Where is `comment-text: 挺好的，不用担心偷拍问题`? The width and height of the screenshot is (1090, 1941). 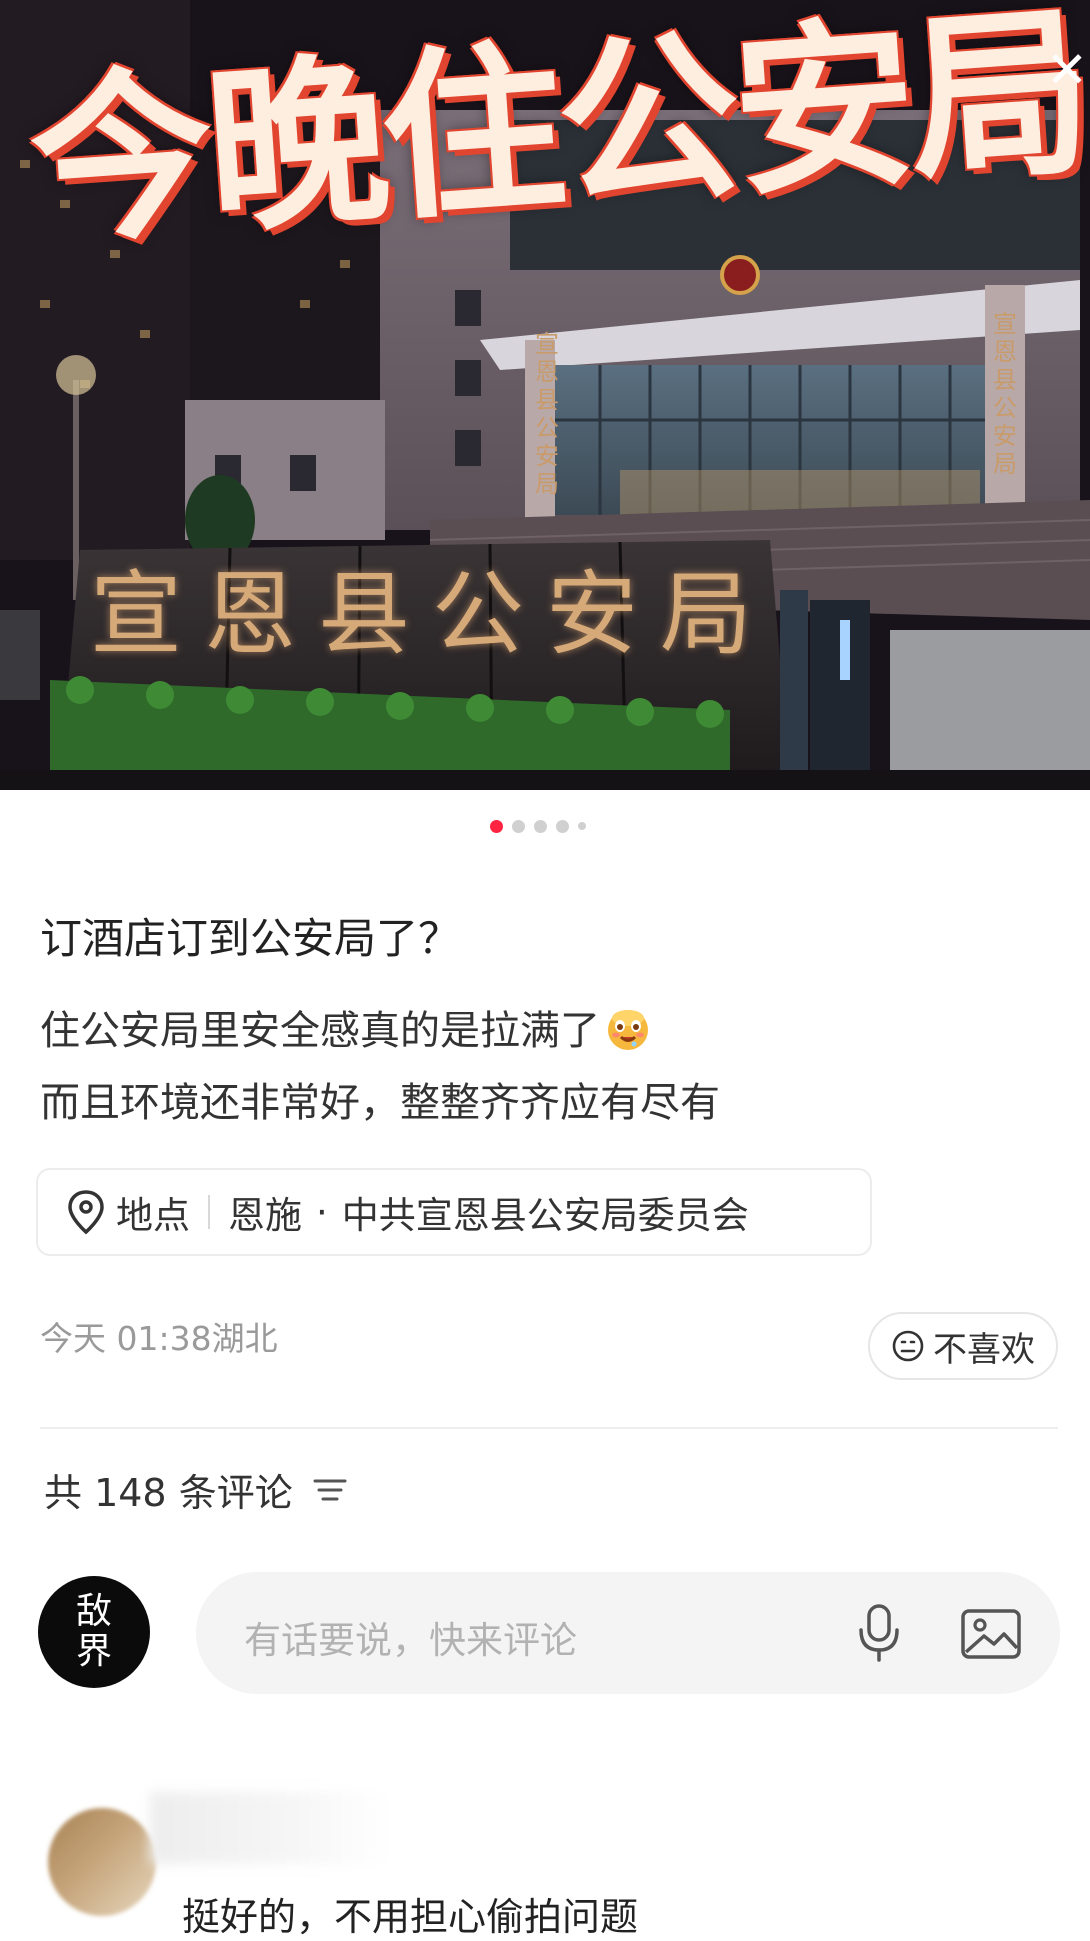 comment-text: 挺好的，不用担心偷拍问题 is located at coordinates (410, 1917).